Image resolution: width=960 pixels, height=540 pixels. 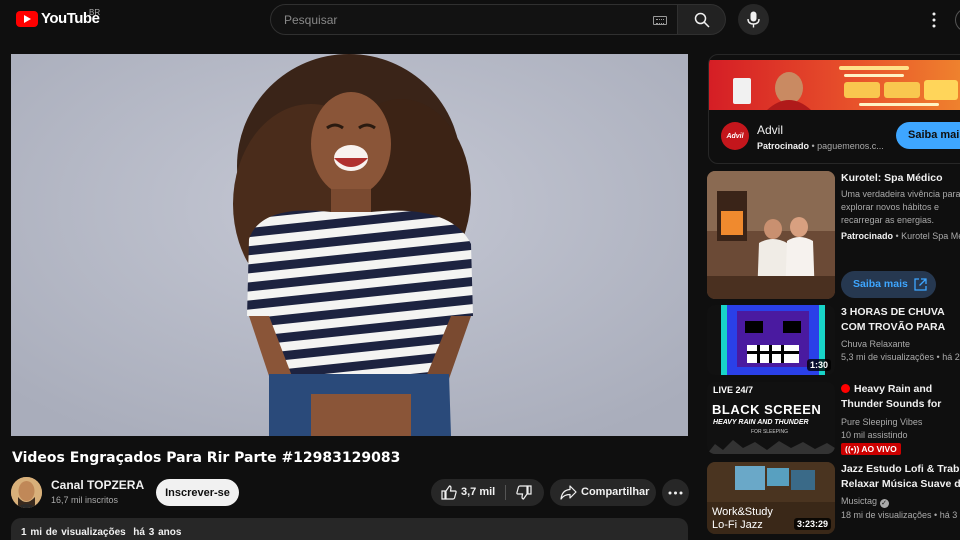 I want to click on spa-thumbnail-image, so click(x=771, y=235).